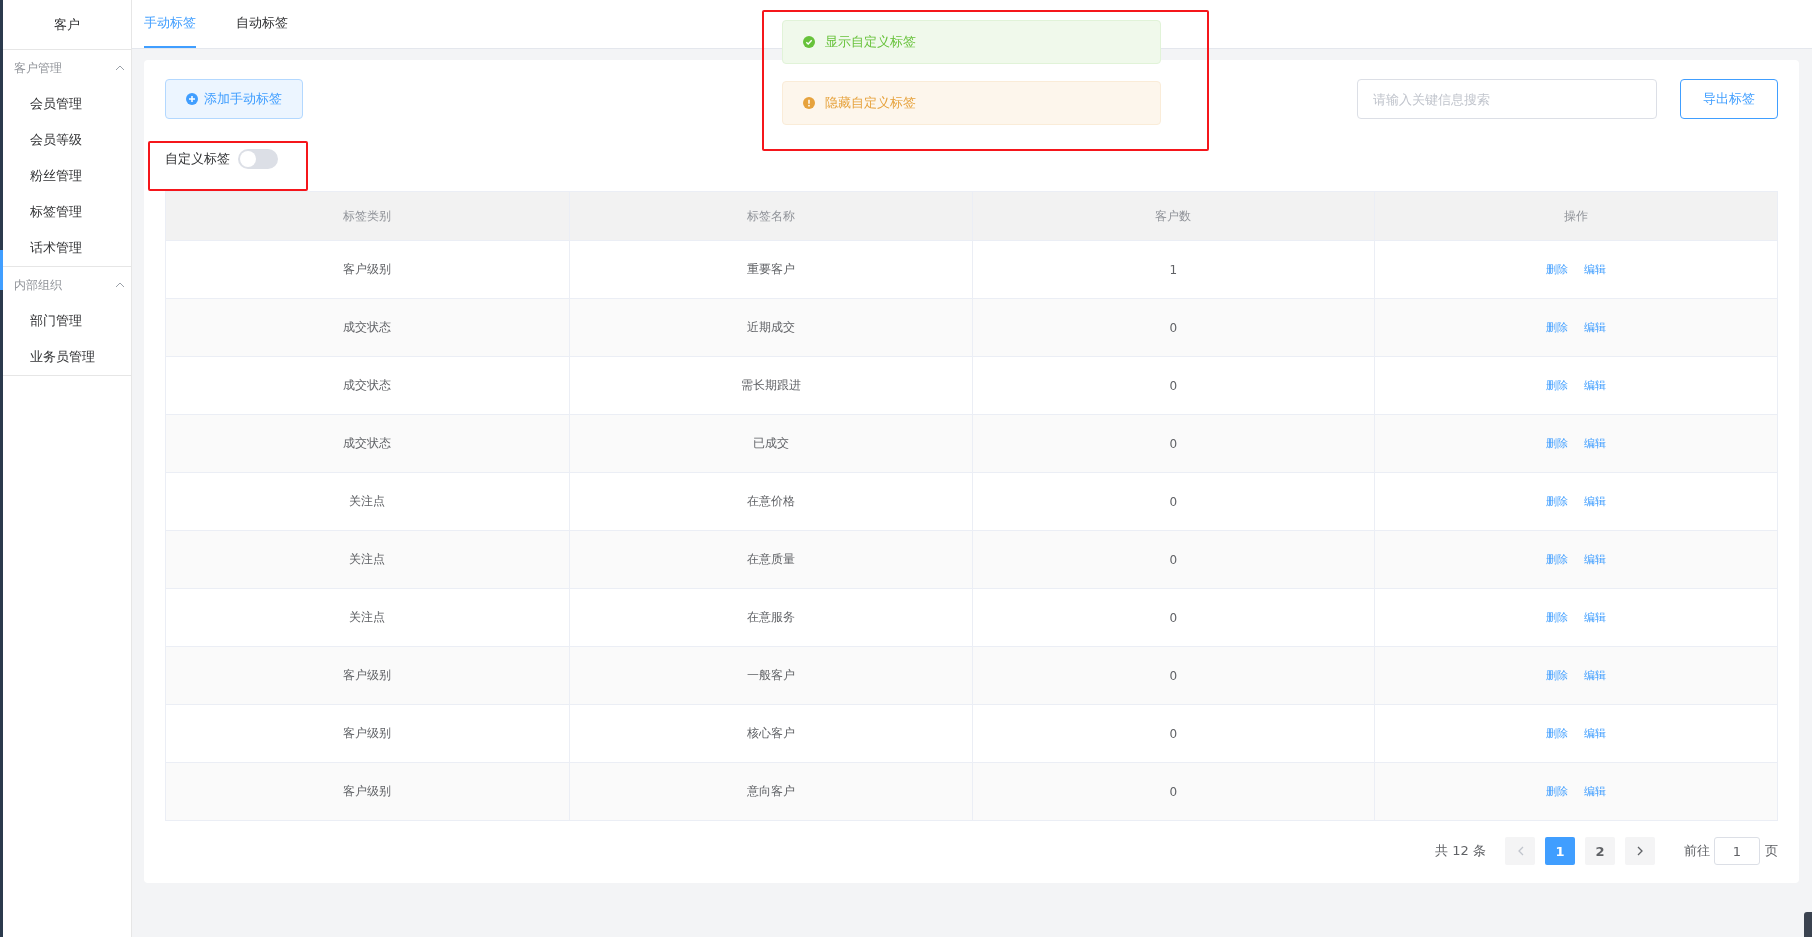  I want to click on column-header: 客户数, so click(1173, 216).